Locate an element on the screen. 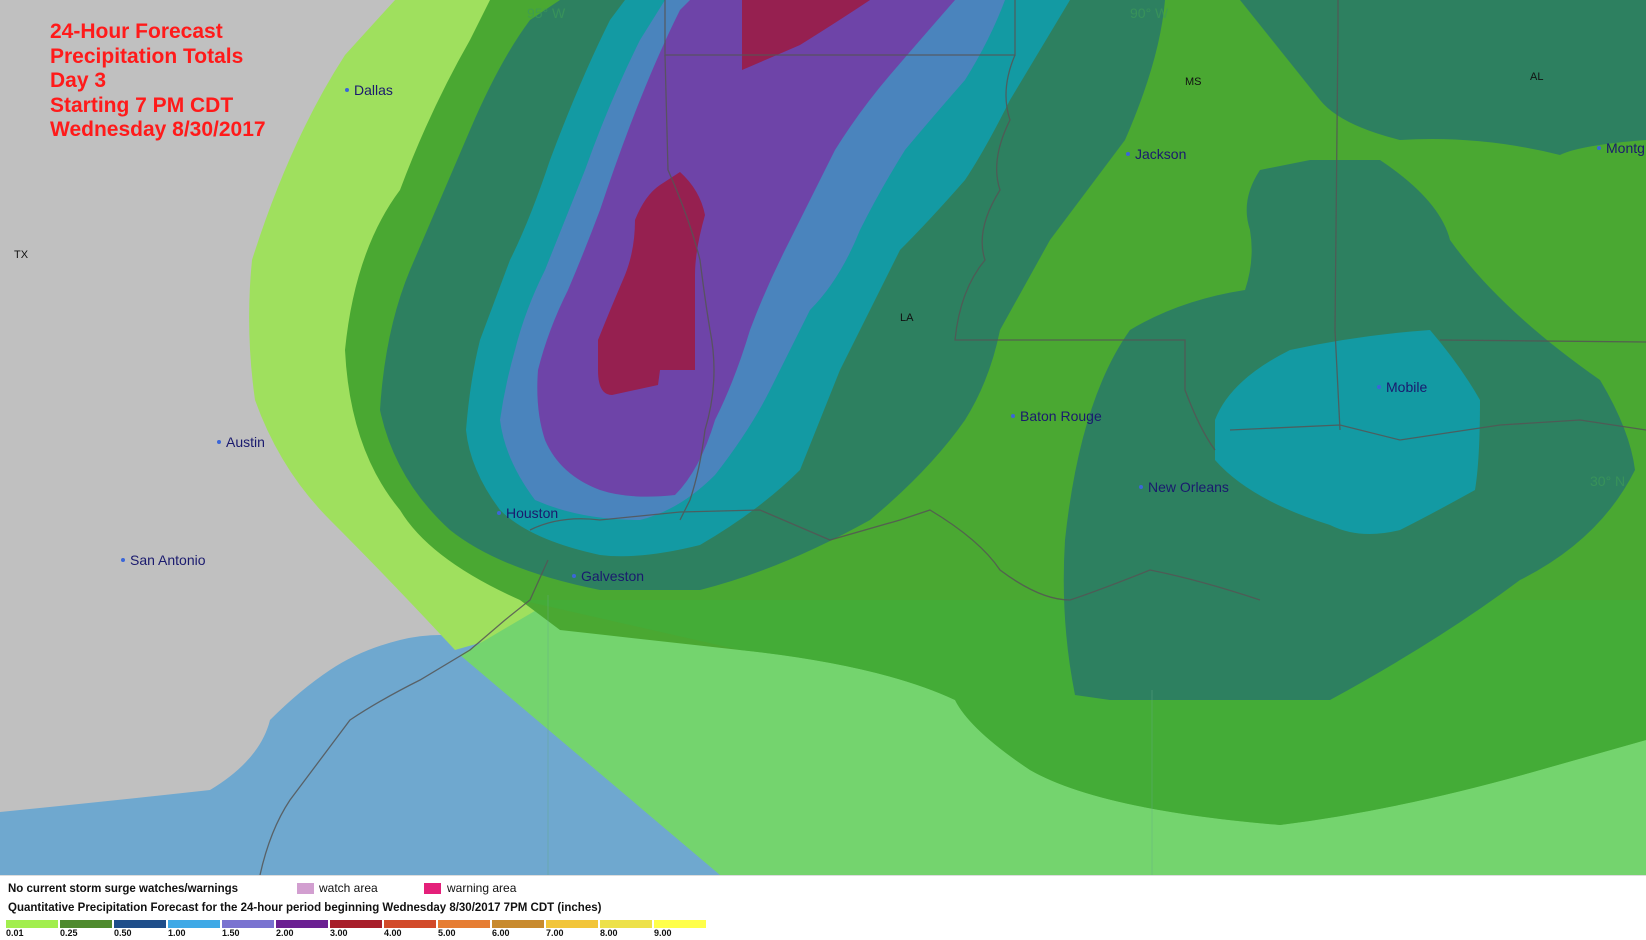  scale-label-9-00: 9.00 is located at coordinates (663, 933).